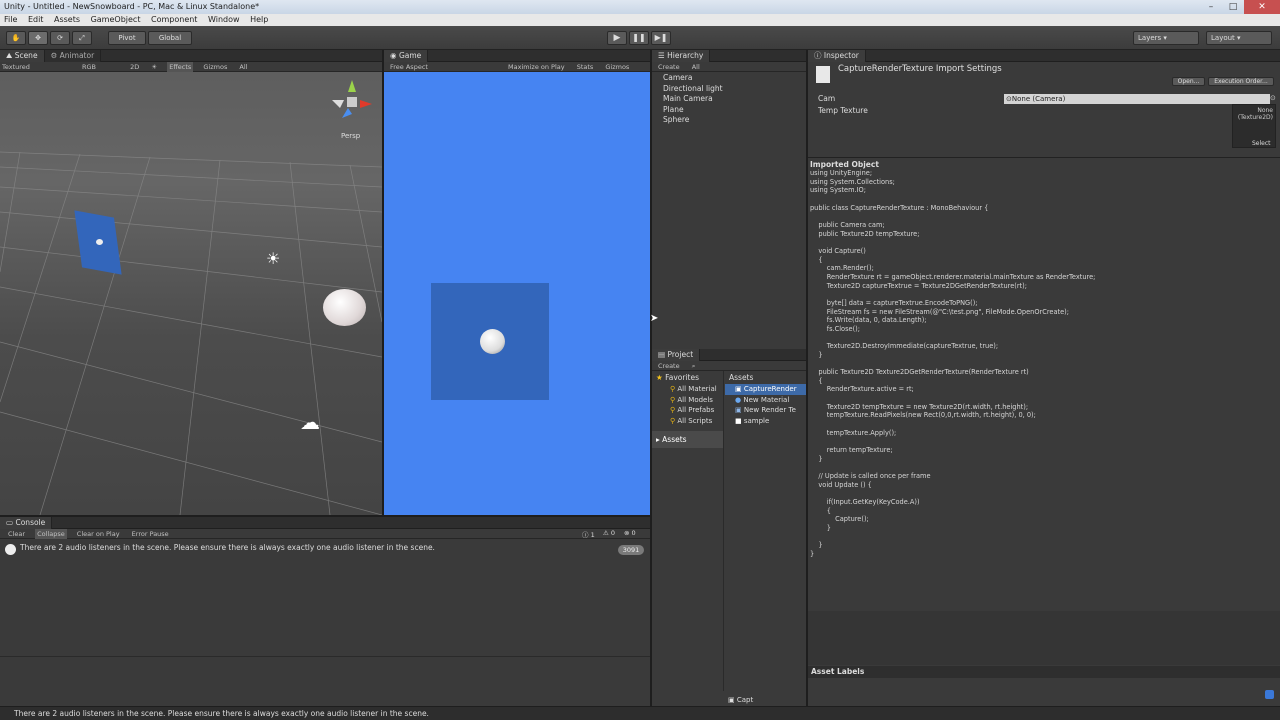 The width and height of the screenshot is (1280, 720). I want to click on log-count: ⓘ 1, so click(588, 534).